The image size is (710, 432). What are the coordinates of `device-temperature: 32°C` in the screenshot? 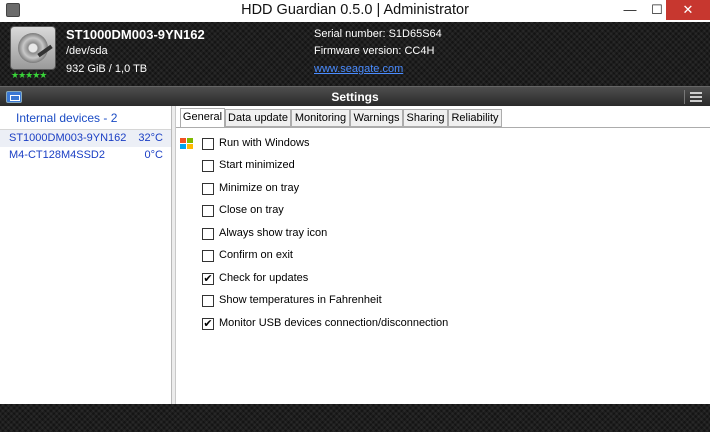 It's located at (150, 138).